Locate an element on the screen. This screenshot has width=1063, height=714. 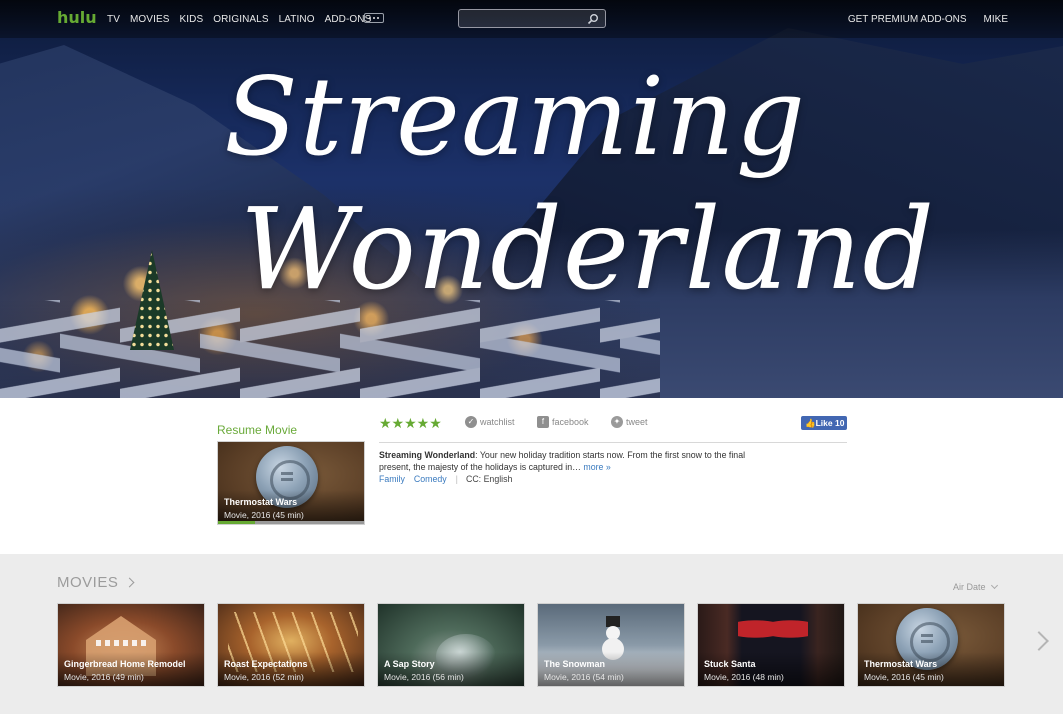
nav-right: GET PREMIUM ADD-ONS MIKE is located at coordinates (919, 19).